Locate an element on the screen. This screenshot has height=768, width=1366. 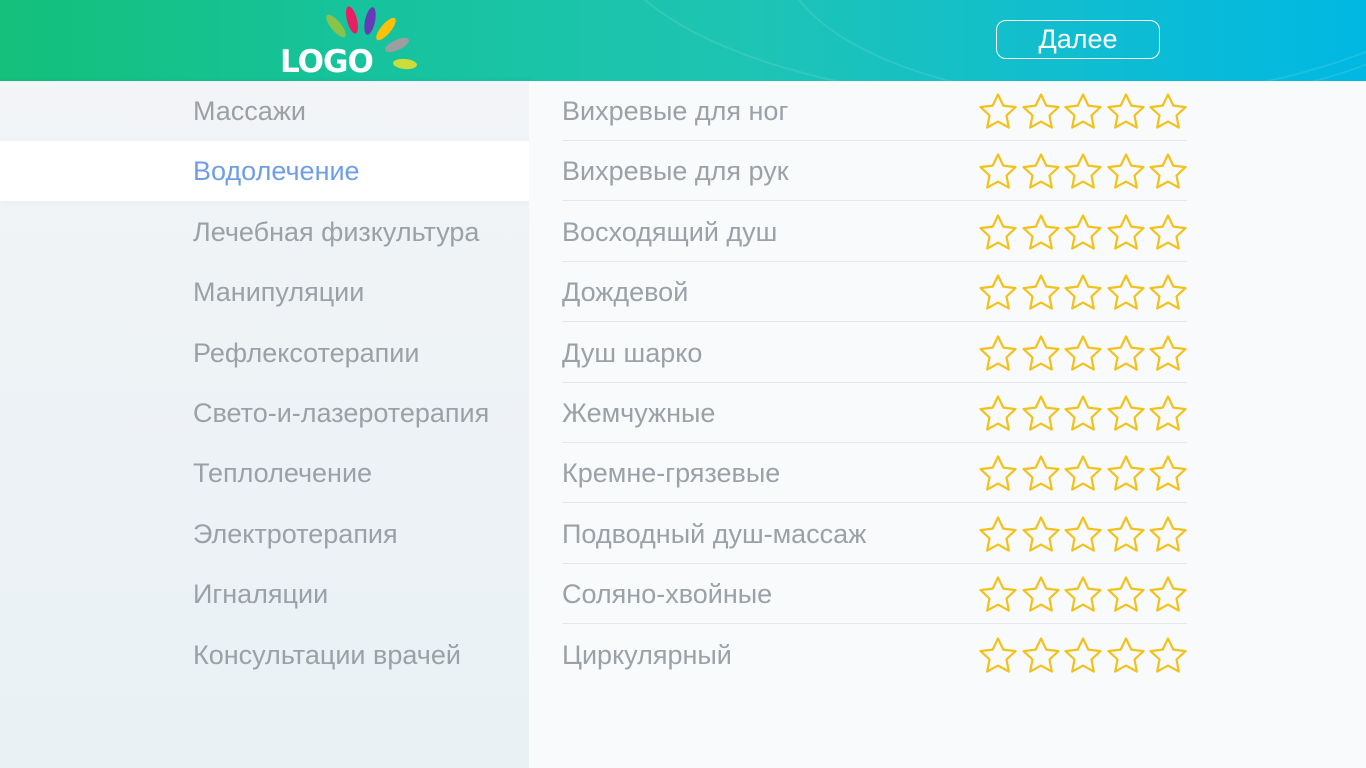
procedure-label: Циркулярный is located at coordinates (647, 654).